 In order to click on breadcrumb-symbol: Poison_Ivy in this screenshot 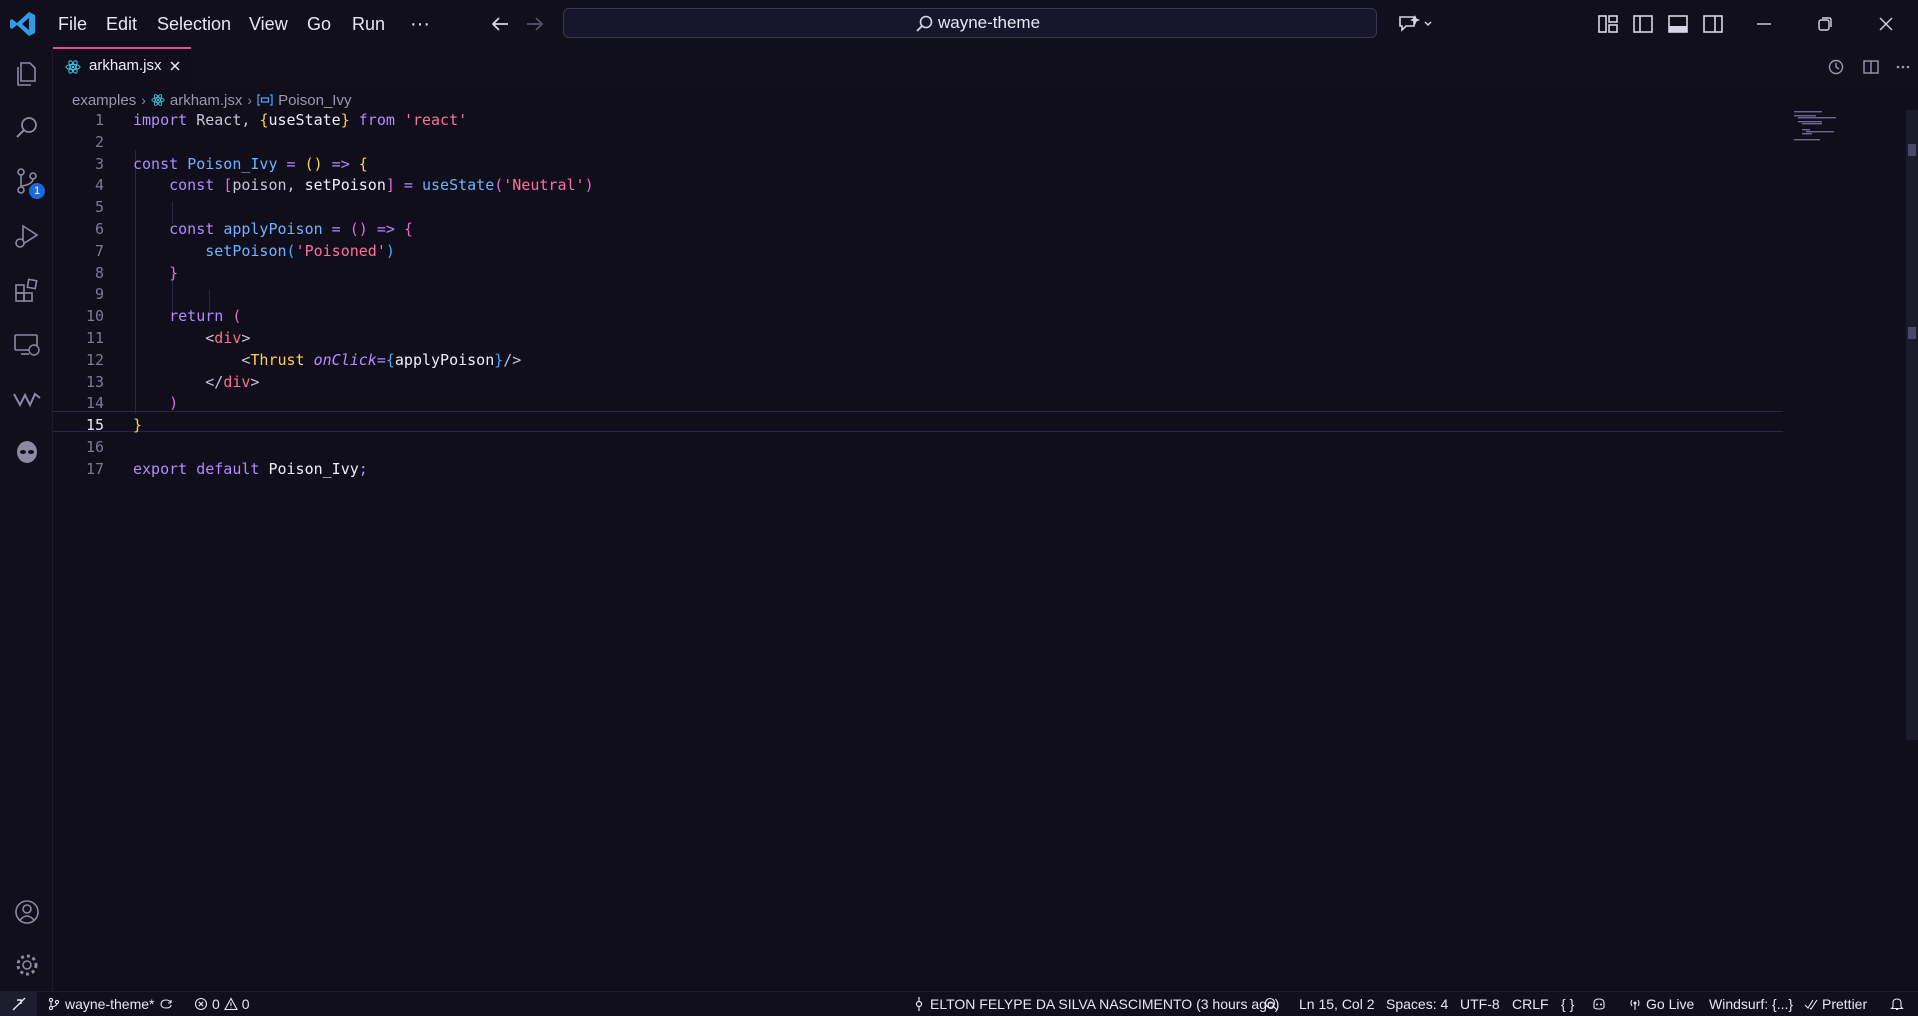, I will do `click(314, 100)`.